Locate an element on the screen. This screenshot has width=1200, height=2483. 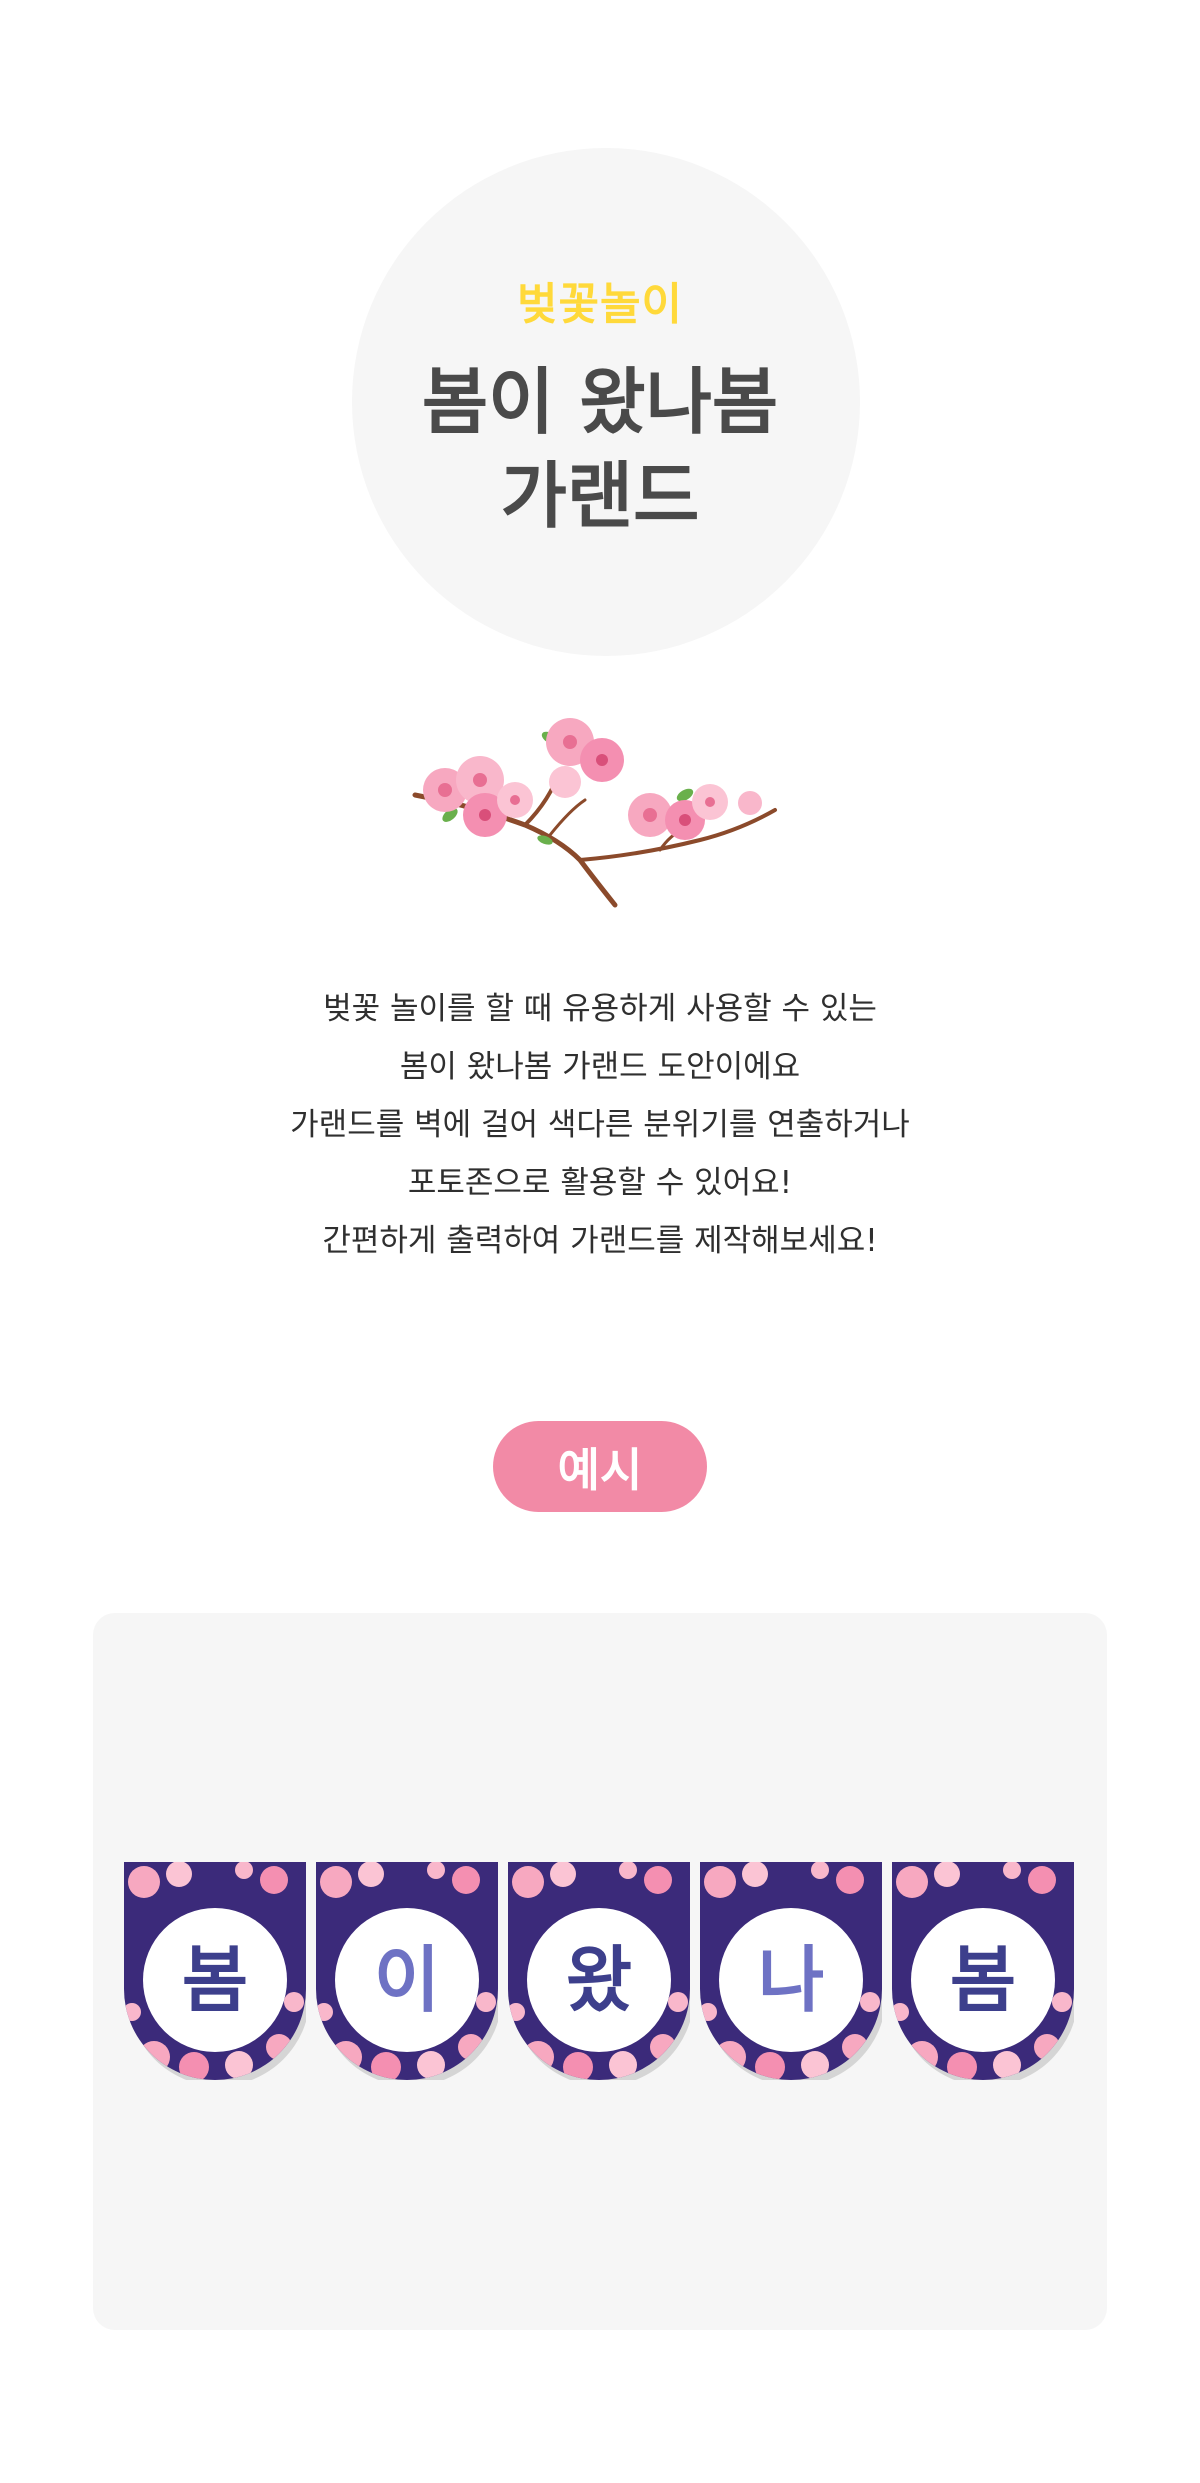
hero-subtitle: 벚꽃놀이 is located at coordinates (600, 304).